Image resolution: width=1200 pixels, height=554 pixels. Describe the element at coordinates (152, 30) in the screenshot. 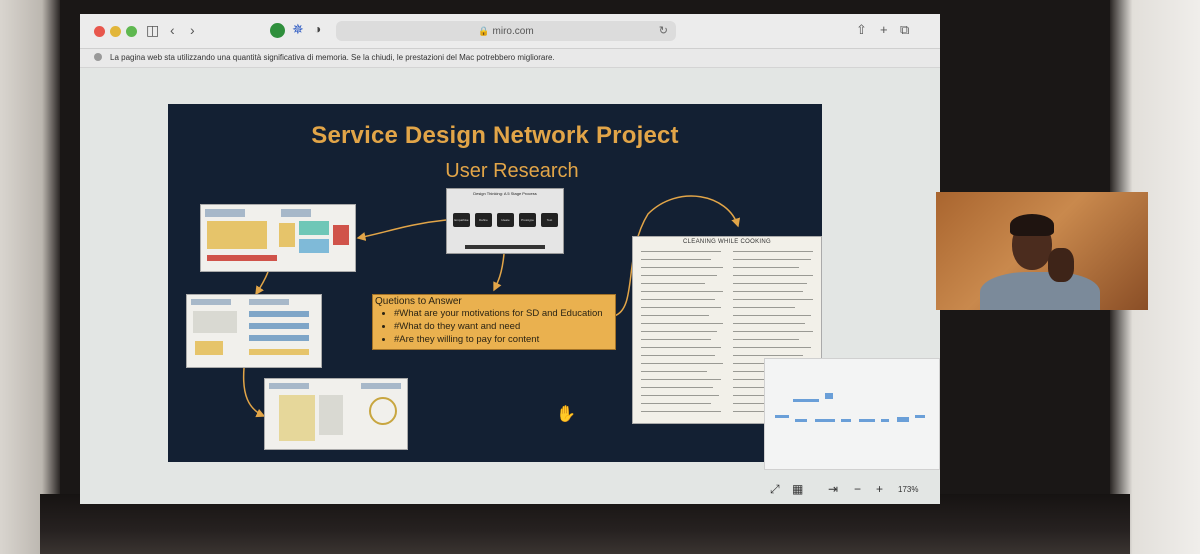

I see `sidebar-icon: ◫` at that location.